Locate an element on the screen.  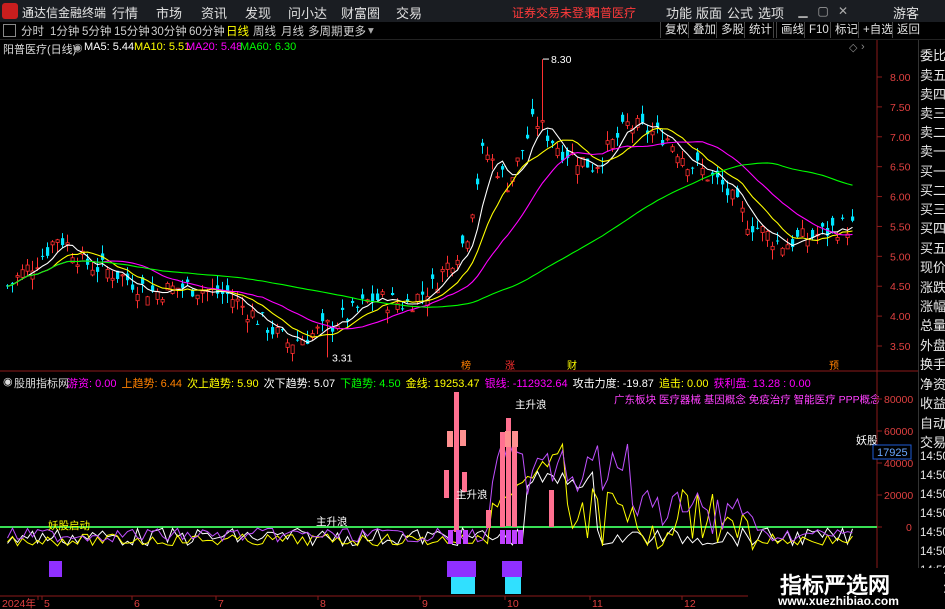
menu-caifuquan: 财富圈 is located at coordinates (360, 12).